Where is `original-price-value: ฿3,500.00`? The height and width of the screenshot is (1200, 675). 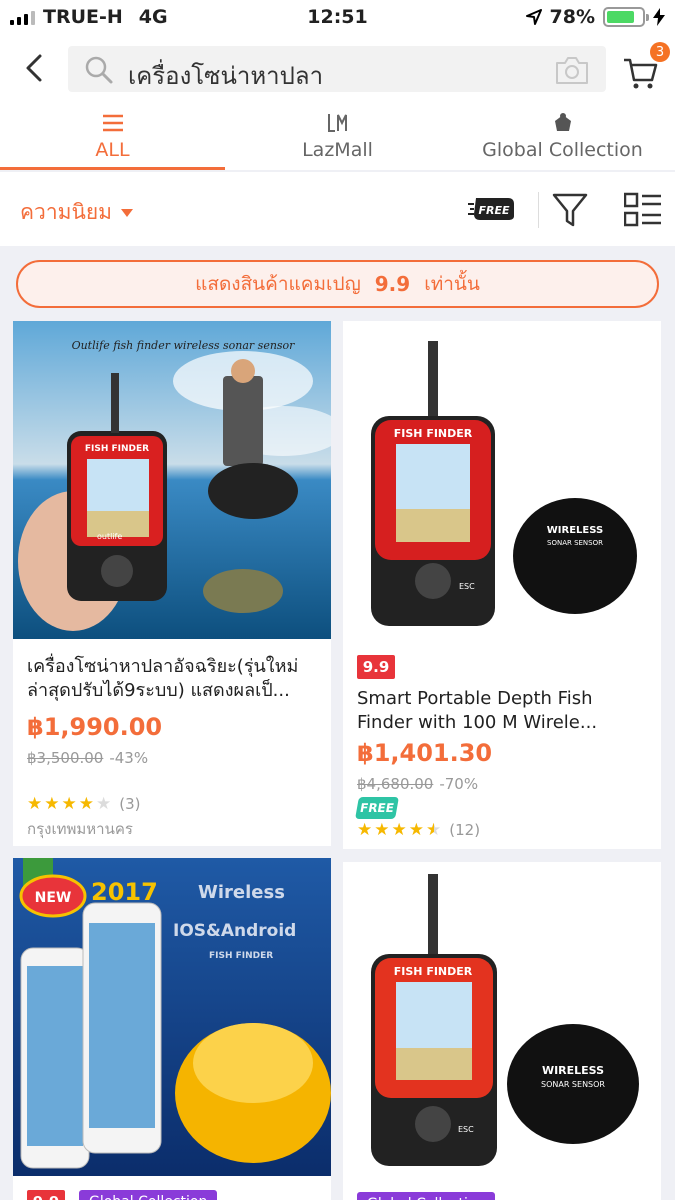 original-price-value: ฿3,500.00 is located at coordinates (65, 758).